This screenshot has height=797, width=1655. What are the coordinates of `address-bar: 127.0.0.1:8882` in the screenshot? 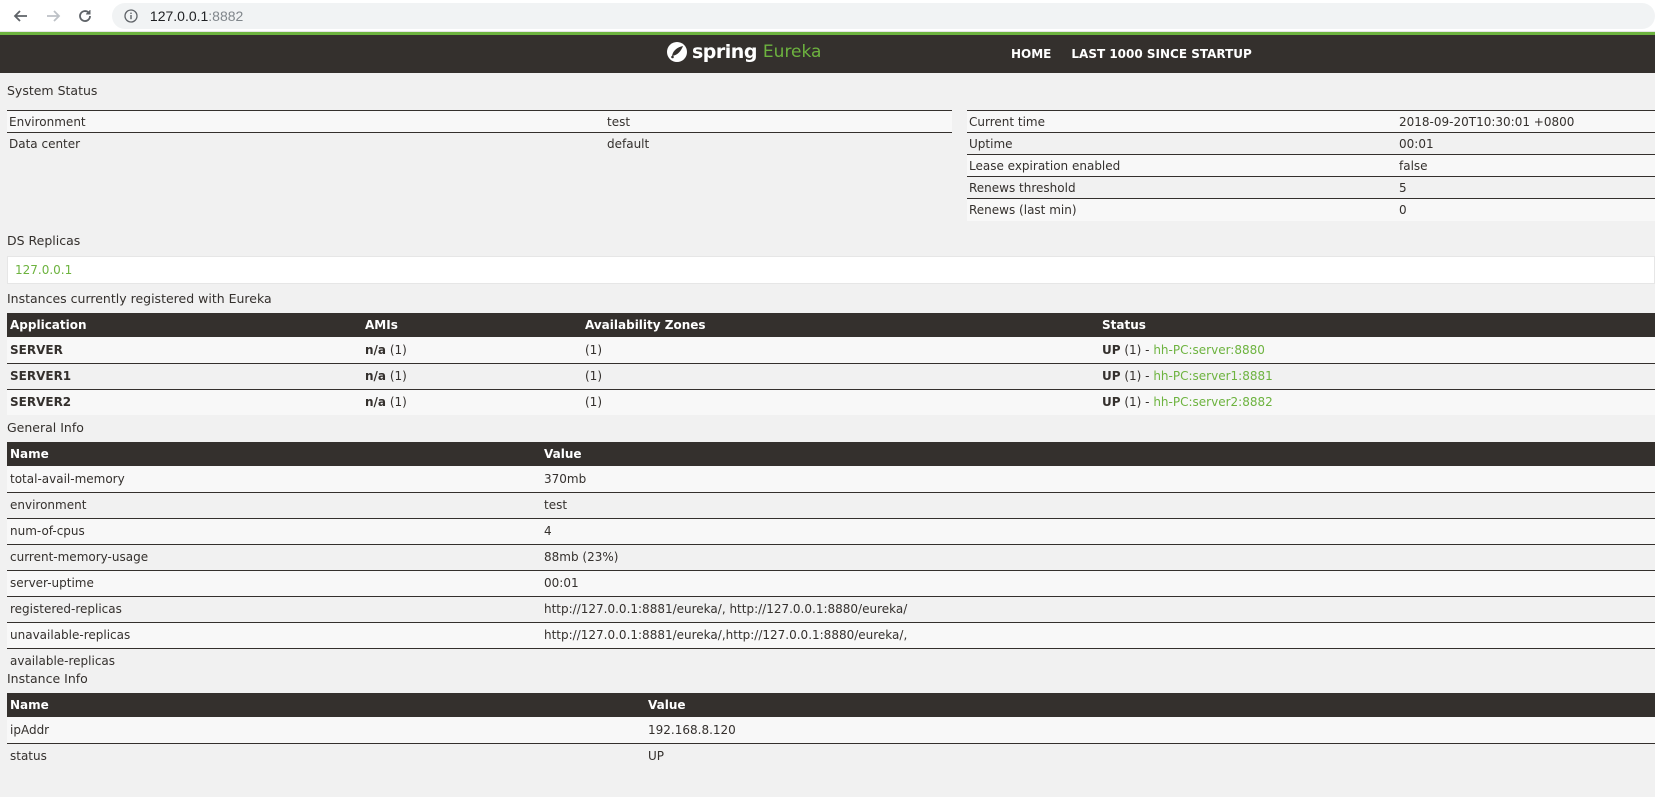 It's located at (883, 15).